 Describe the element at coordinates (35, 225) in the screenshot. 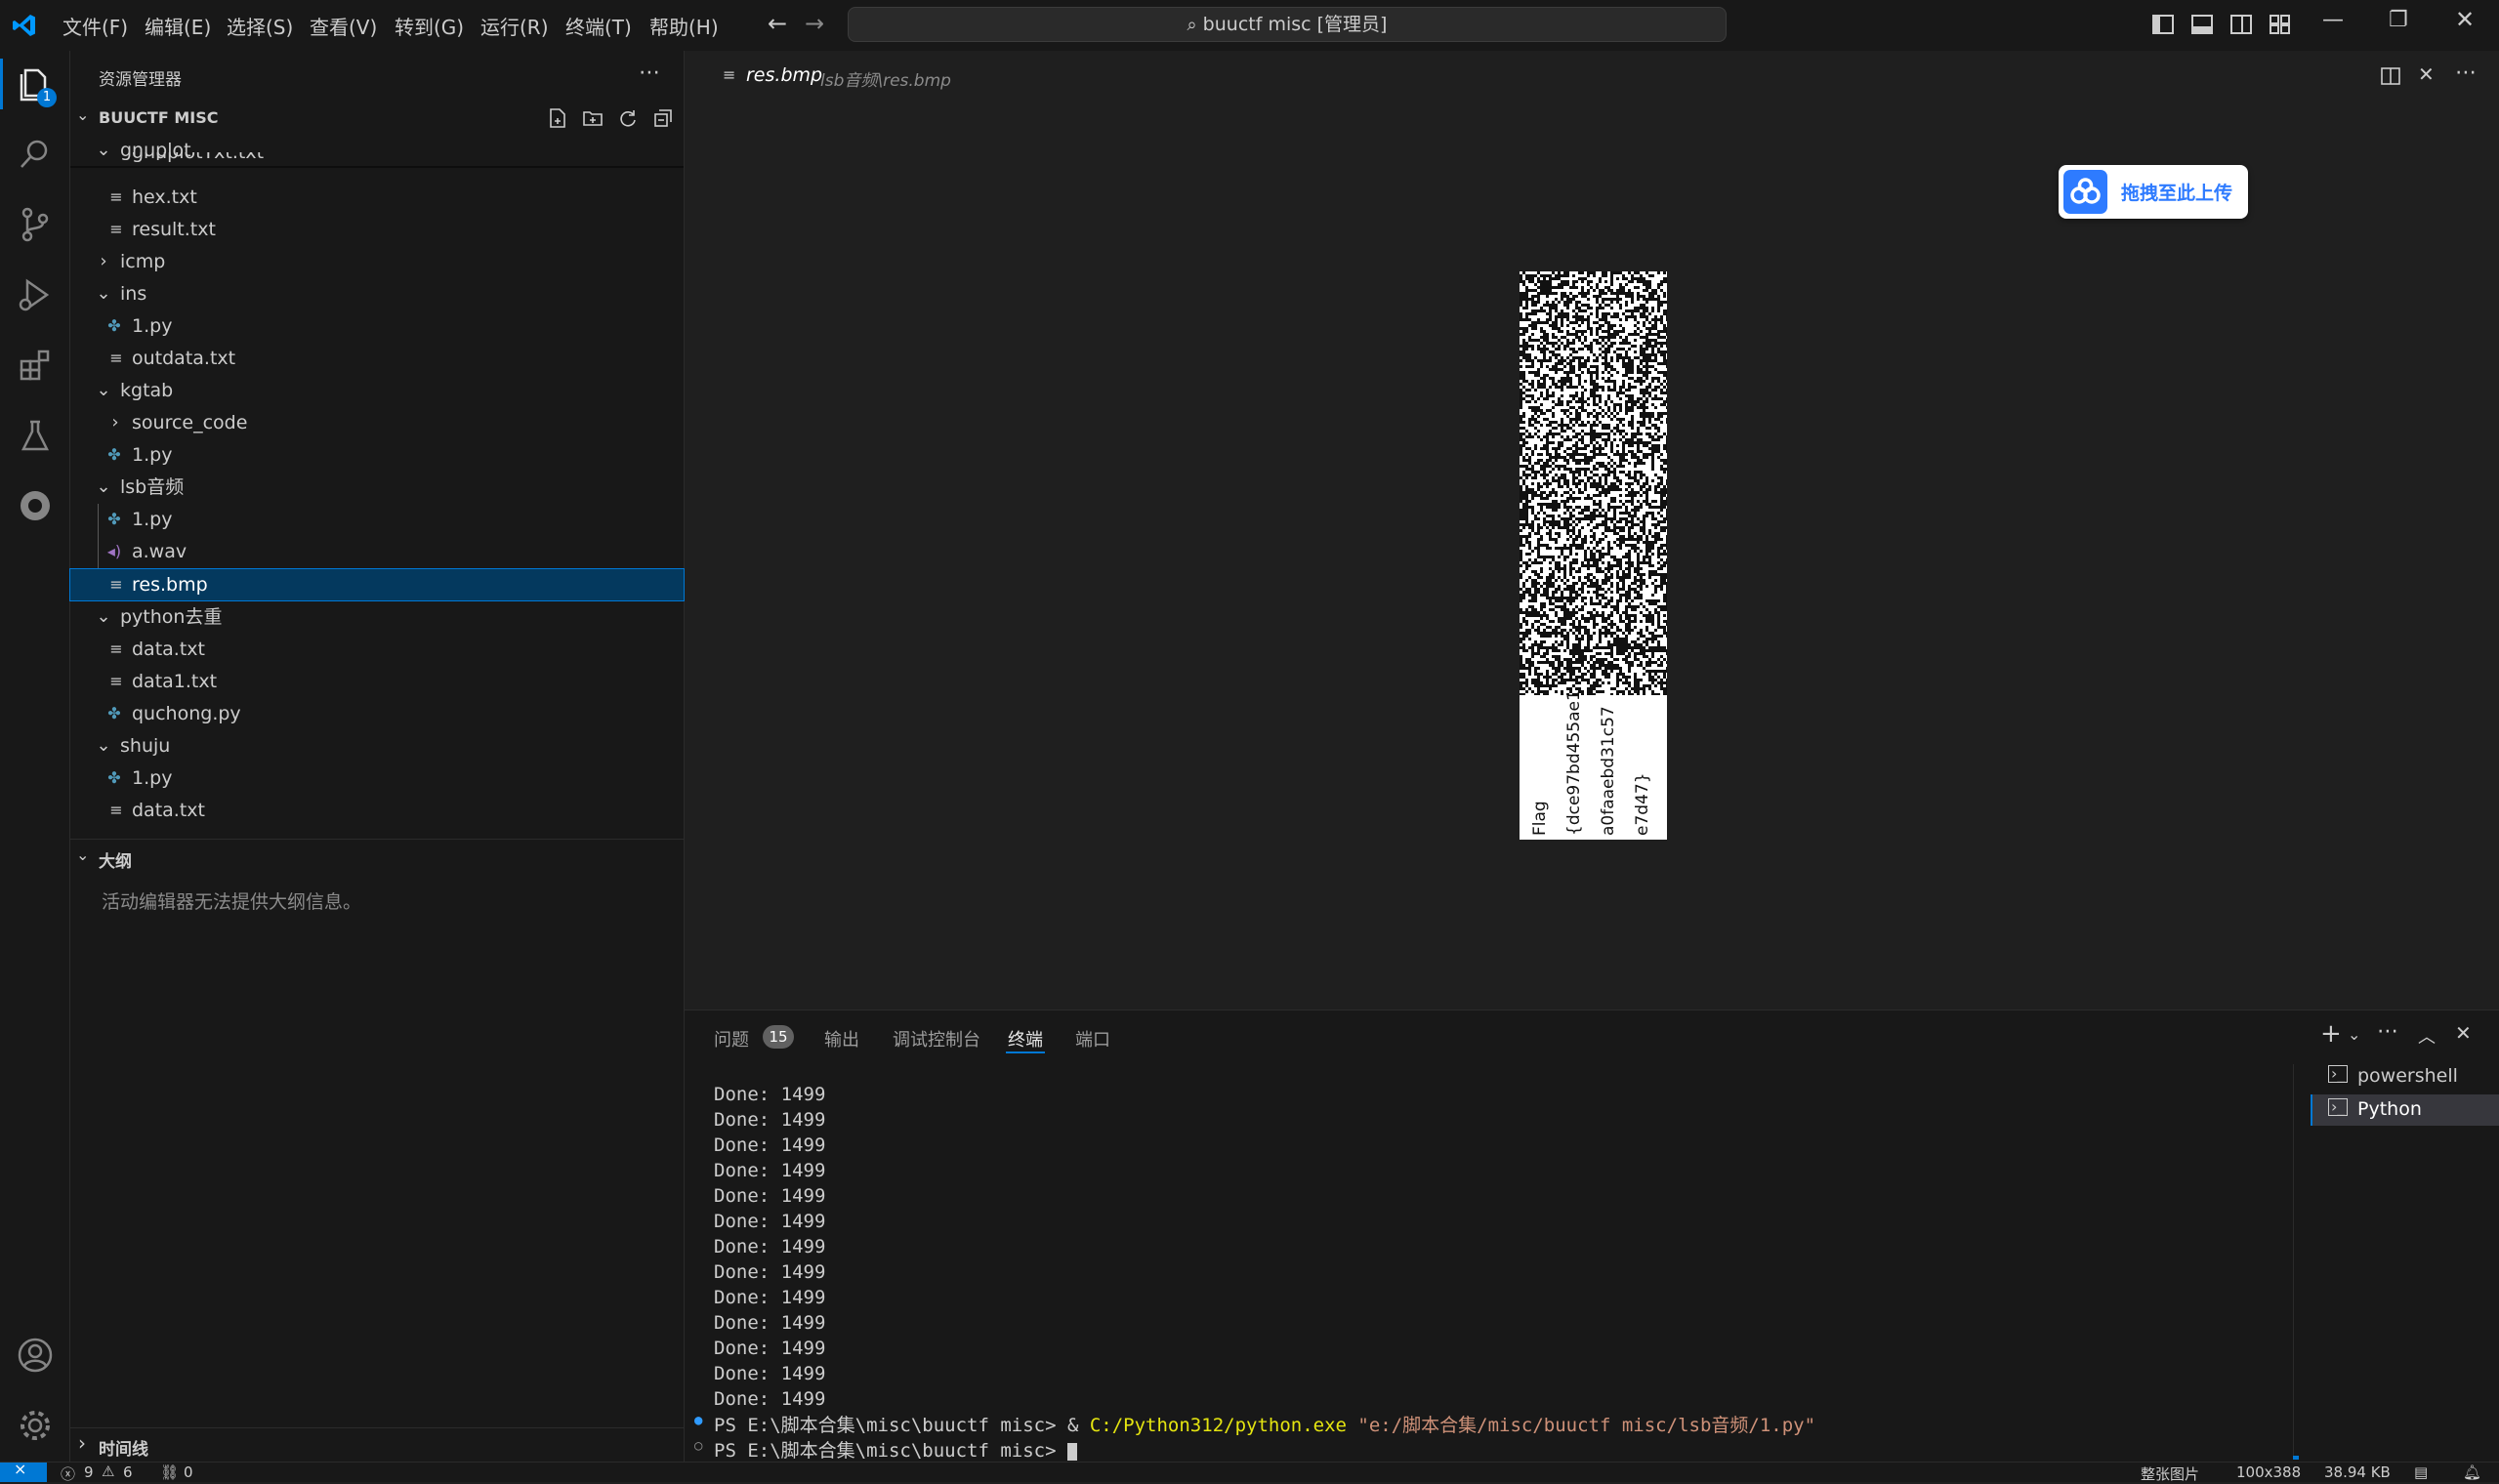

I see `source-control-icon` at that location.